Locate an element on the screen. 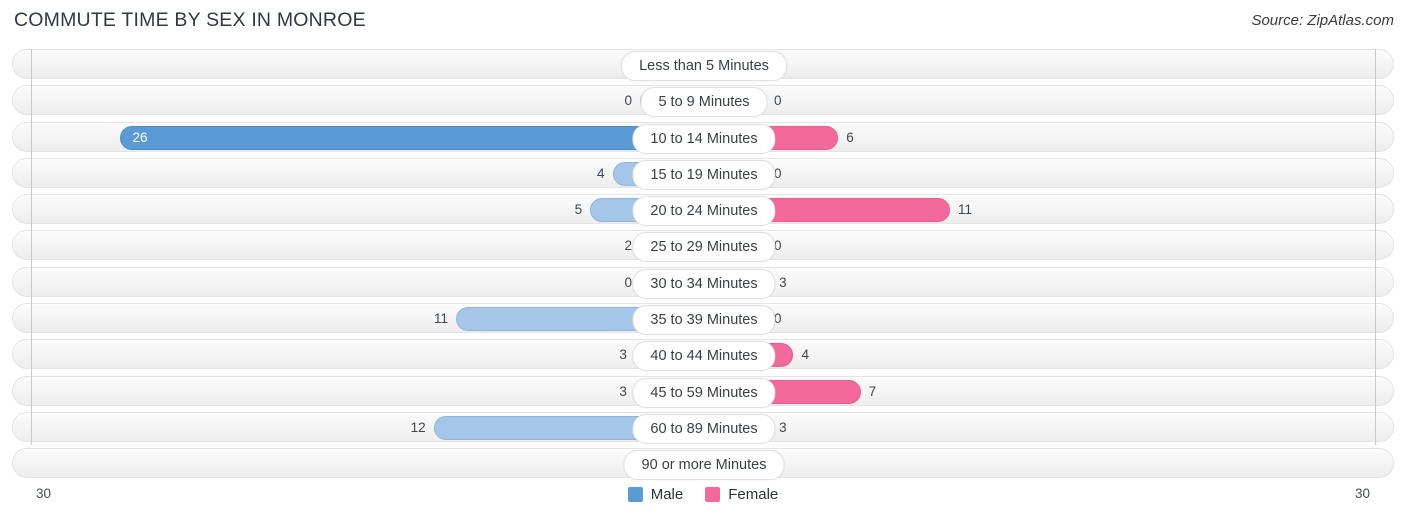 The height and width of the screenshot is (523, 1406). legend-item-female: Female is located at coordinates (741, 494).